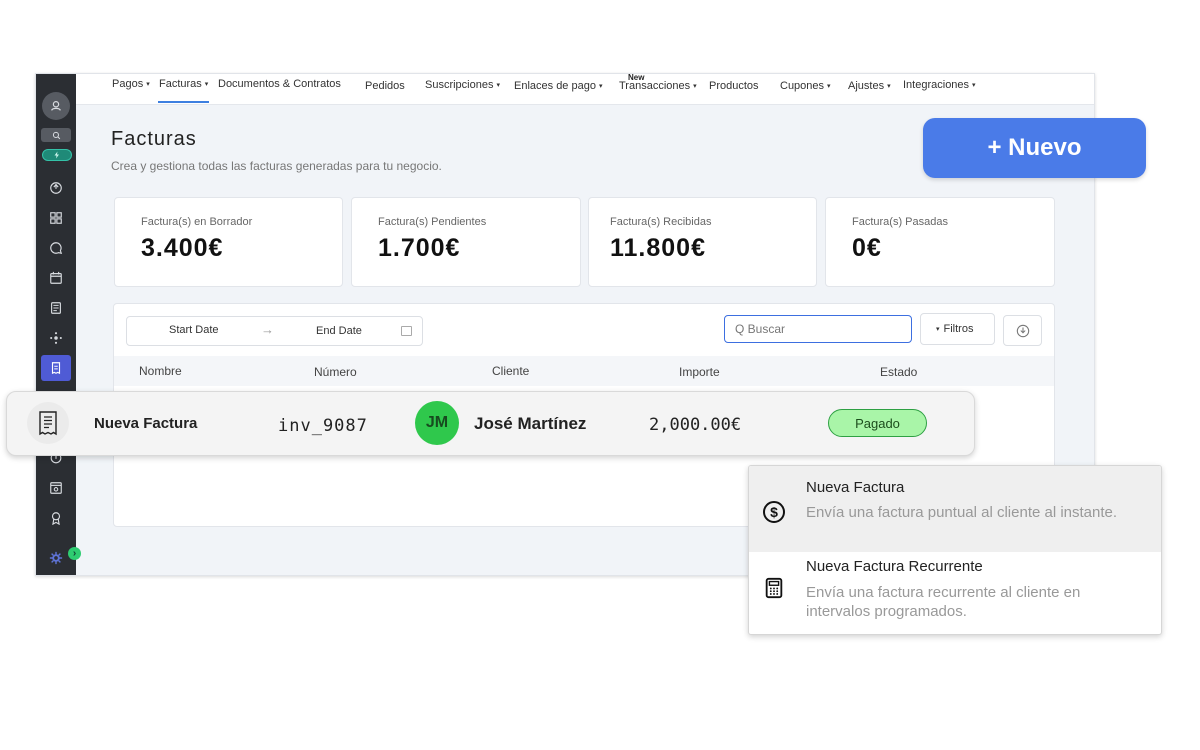  I want to click on invoice-number: inv_9087, so click(323, 426).